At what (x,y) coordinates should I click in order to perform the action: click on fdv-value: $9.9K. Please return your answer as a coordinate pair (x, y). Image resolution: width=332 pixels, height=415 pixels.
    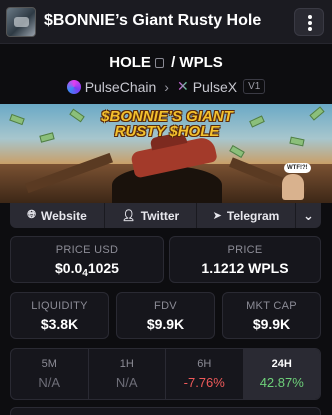
    Looking at the image, I should click on (165, 324).